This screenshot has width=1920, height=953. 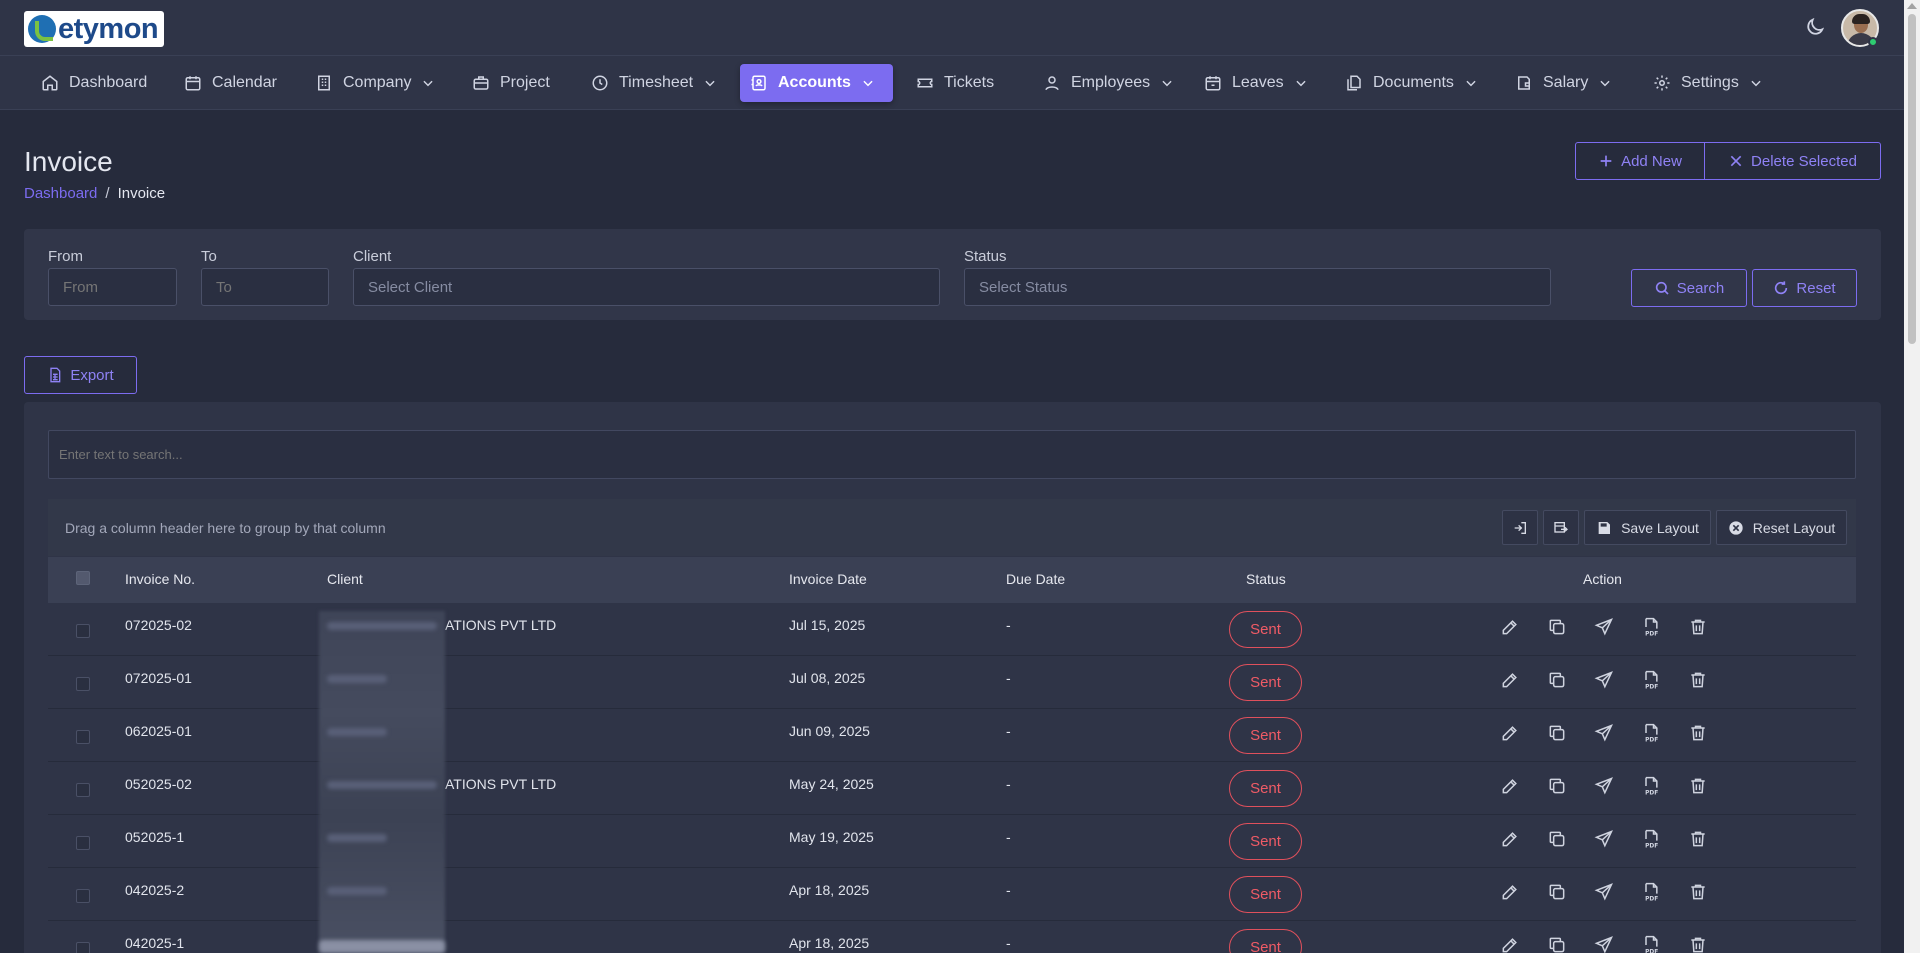 I want to click on nav-item-documents: Documents, so click(x=1411, y=83).